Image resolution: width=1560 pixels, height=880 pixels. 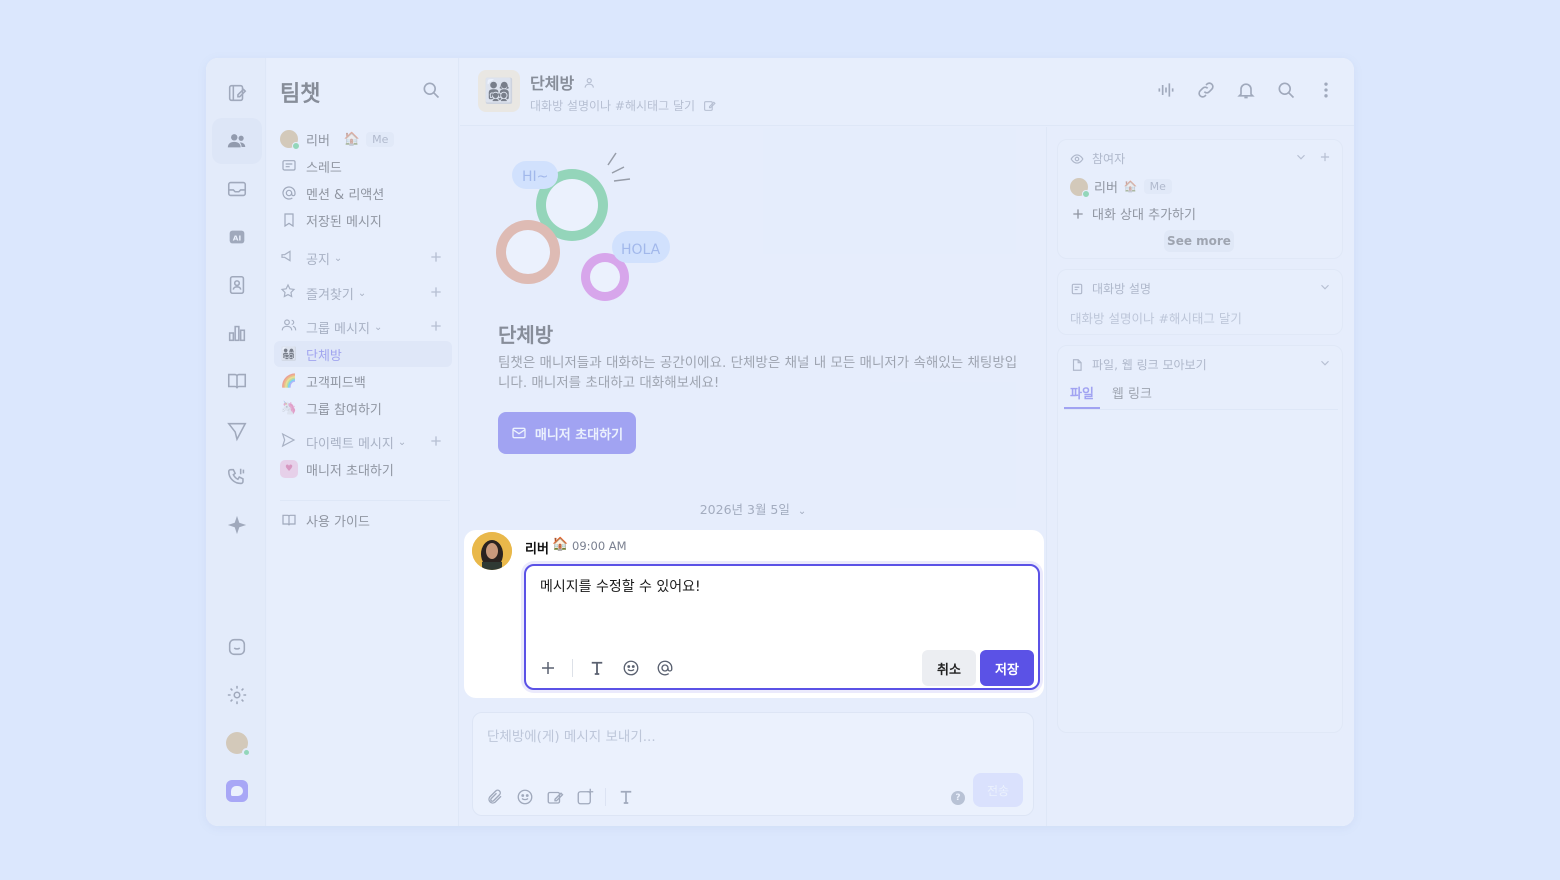 What do you see at coordinates (620, 586) in the screenshot?
I see `message-edit-input: 메시지를 수정할 수 있어요!` at bounding box center [620, 586].